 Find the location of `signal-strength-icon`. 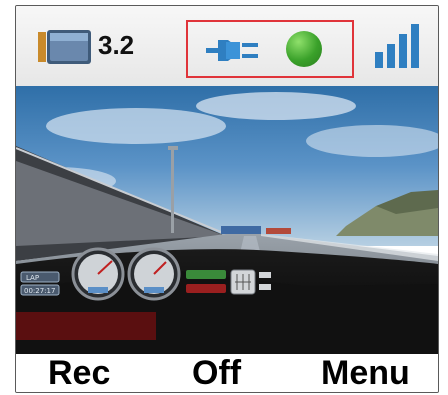

signal-strength-icon is located at coordinates (397, 46).